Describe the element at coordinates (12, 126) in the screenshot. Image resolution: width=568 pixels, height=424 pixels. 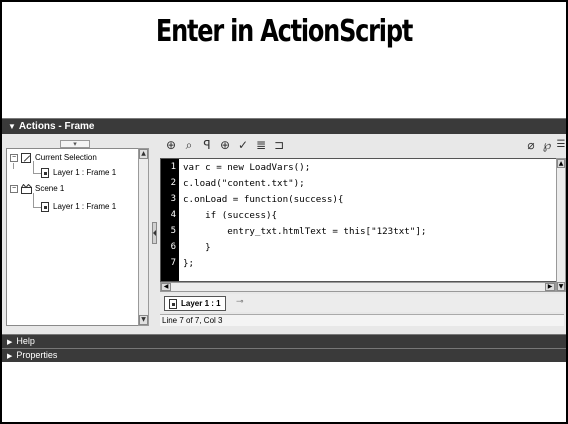
I see `collapse-arrow-icon: ▼` at that location.